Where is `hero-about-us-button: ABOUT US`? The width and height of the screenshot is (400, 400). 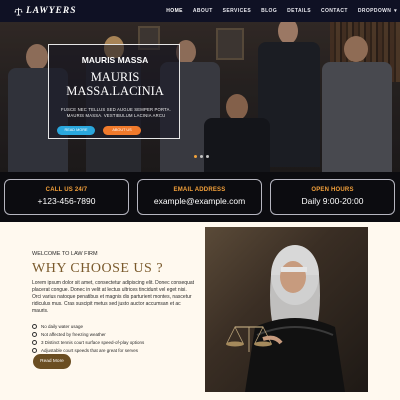 hero-about-us-button: ABOUT US is located at coordinates (122, 130).